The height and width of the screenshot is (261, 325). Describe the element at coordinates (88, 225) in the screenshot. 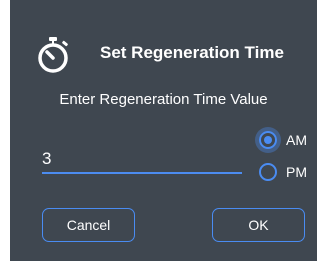

I see `cancel-button: Cancel` at that location.